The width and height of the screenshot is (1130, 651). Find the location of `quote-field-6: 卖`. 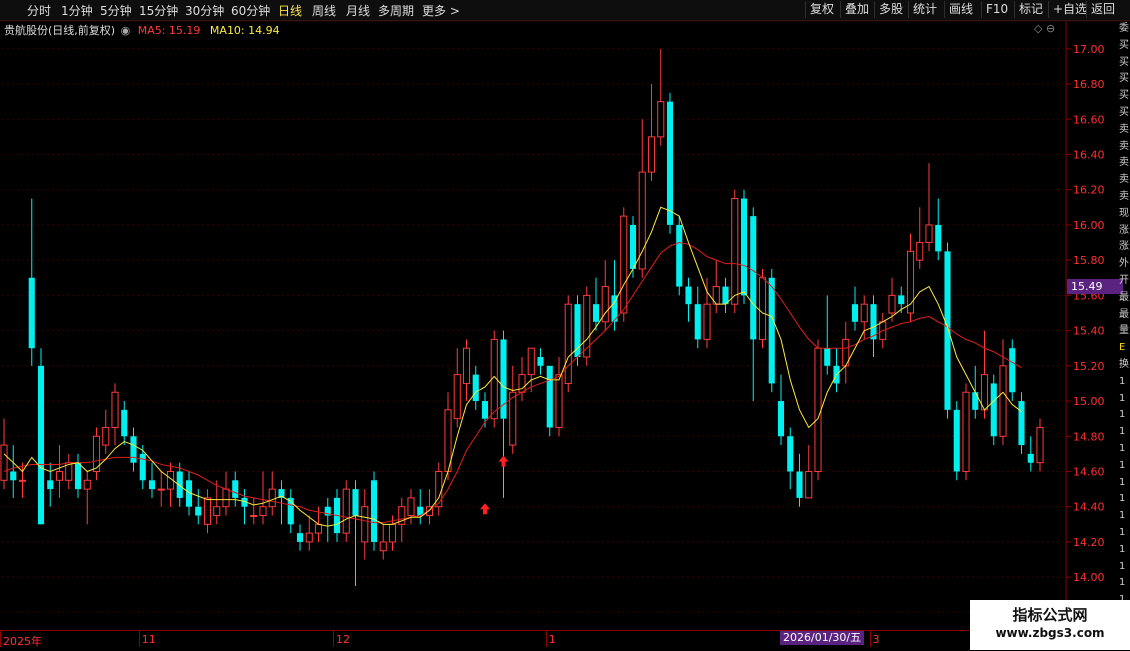

quote-field-6: 卖 is located at coordinates (1124, 129).